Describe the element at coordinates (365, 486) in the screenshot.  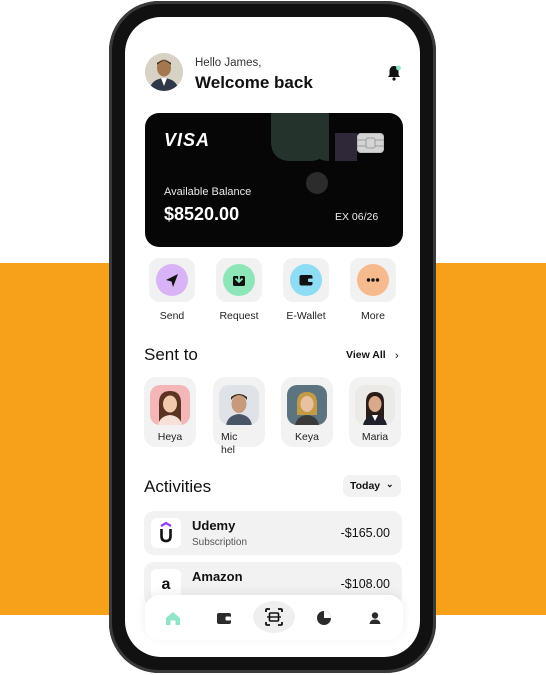
I see `date-filter-label: Today` at that location.